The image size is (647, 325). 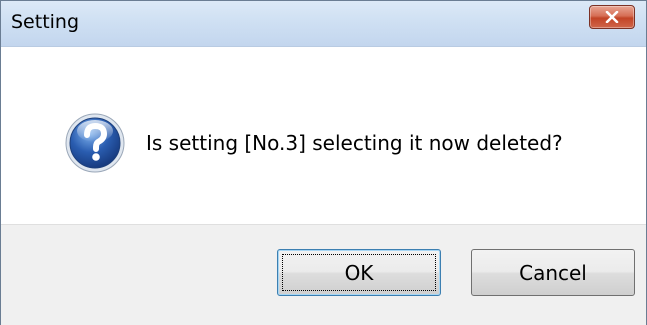 I want to click on window-title: Setting, so click(x=45, y=22).